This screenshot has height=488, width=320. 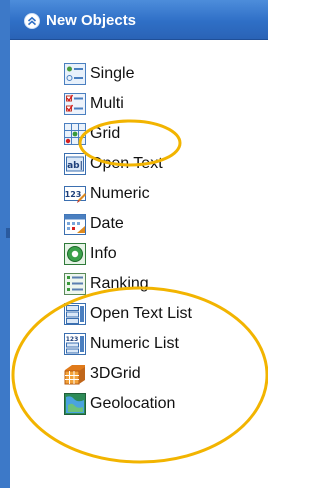 I want to click on object-item-ranking: Ranking, so click(x=106, y=284).